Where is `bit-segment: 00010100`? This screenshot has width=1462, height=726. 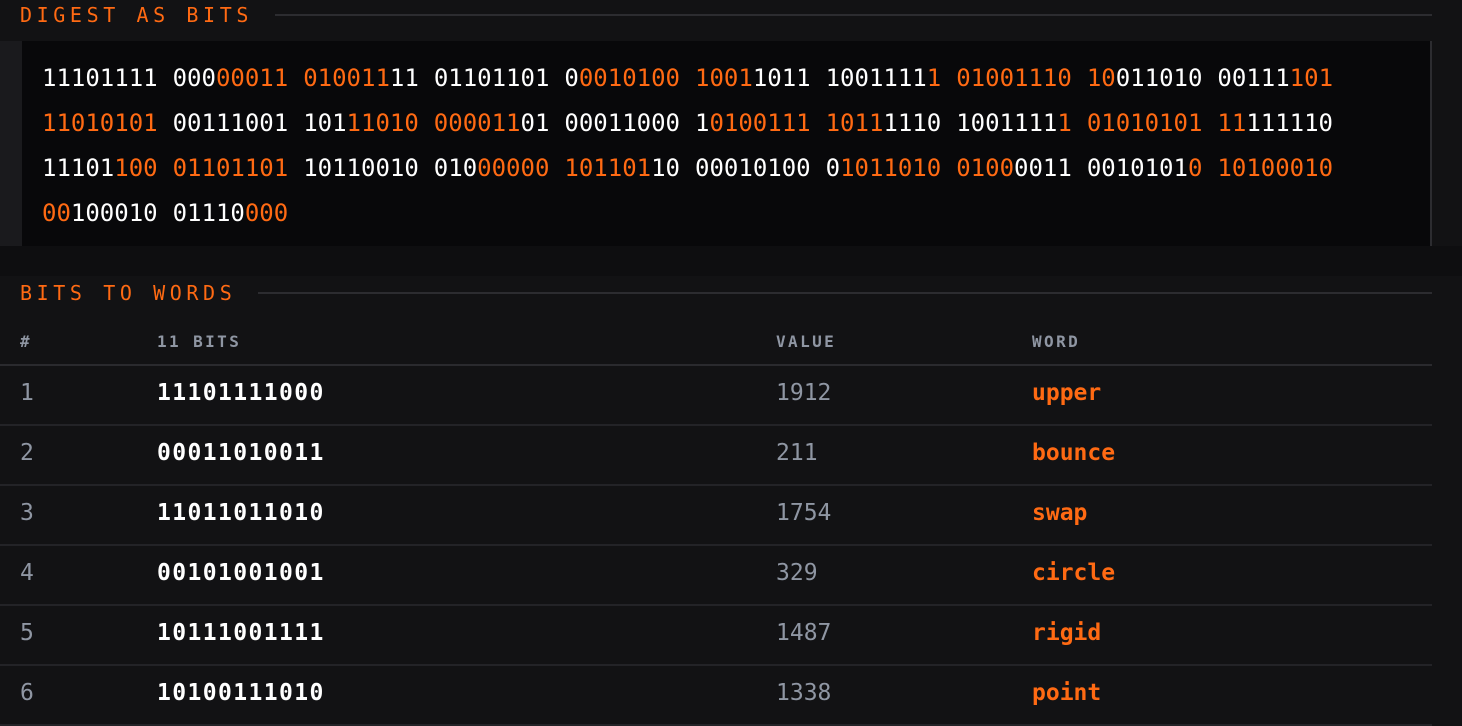
bit-segment: 00010100 is located at coordinates (753, 168).